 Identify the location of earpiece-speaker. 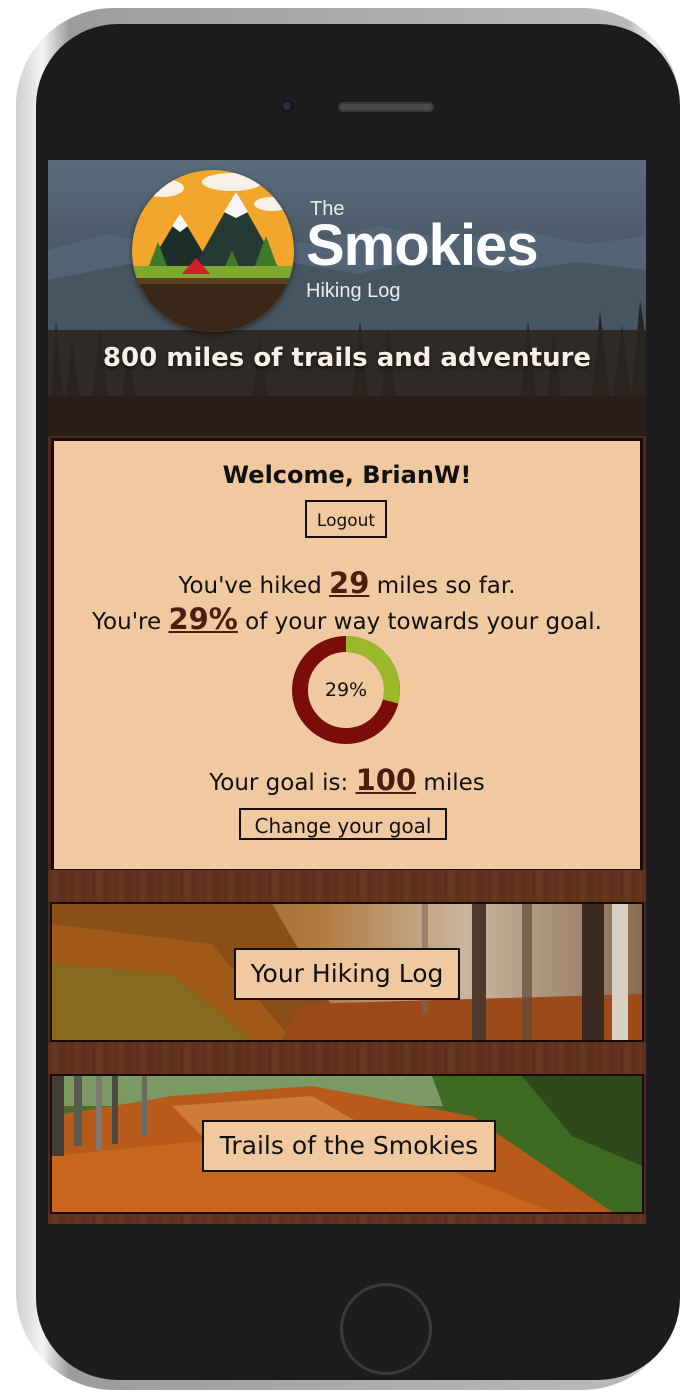
(386, 107).